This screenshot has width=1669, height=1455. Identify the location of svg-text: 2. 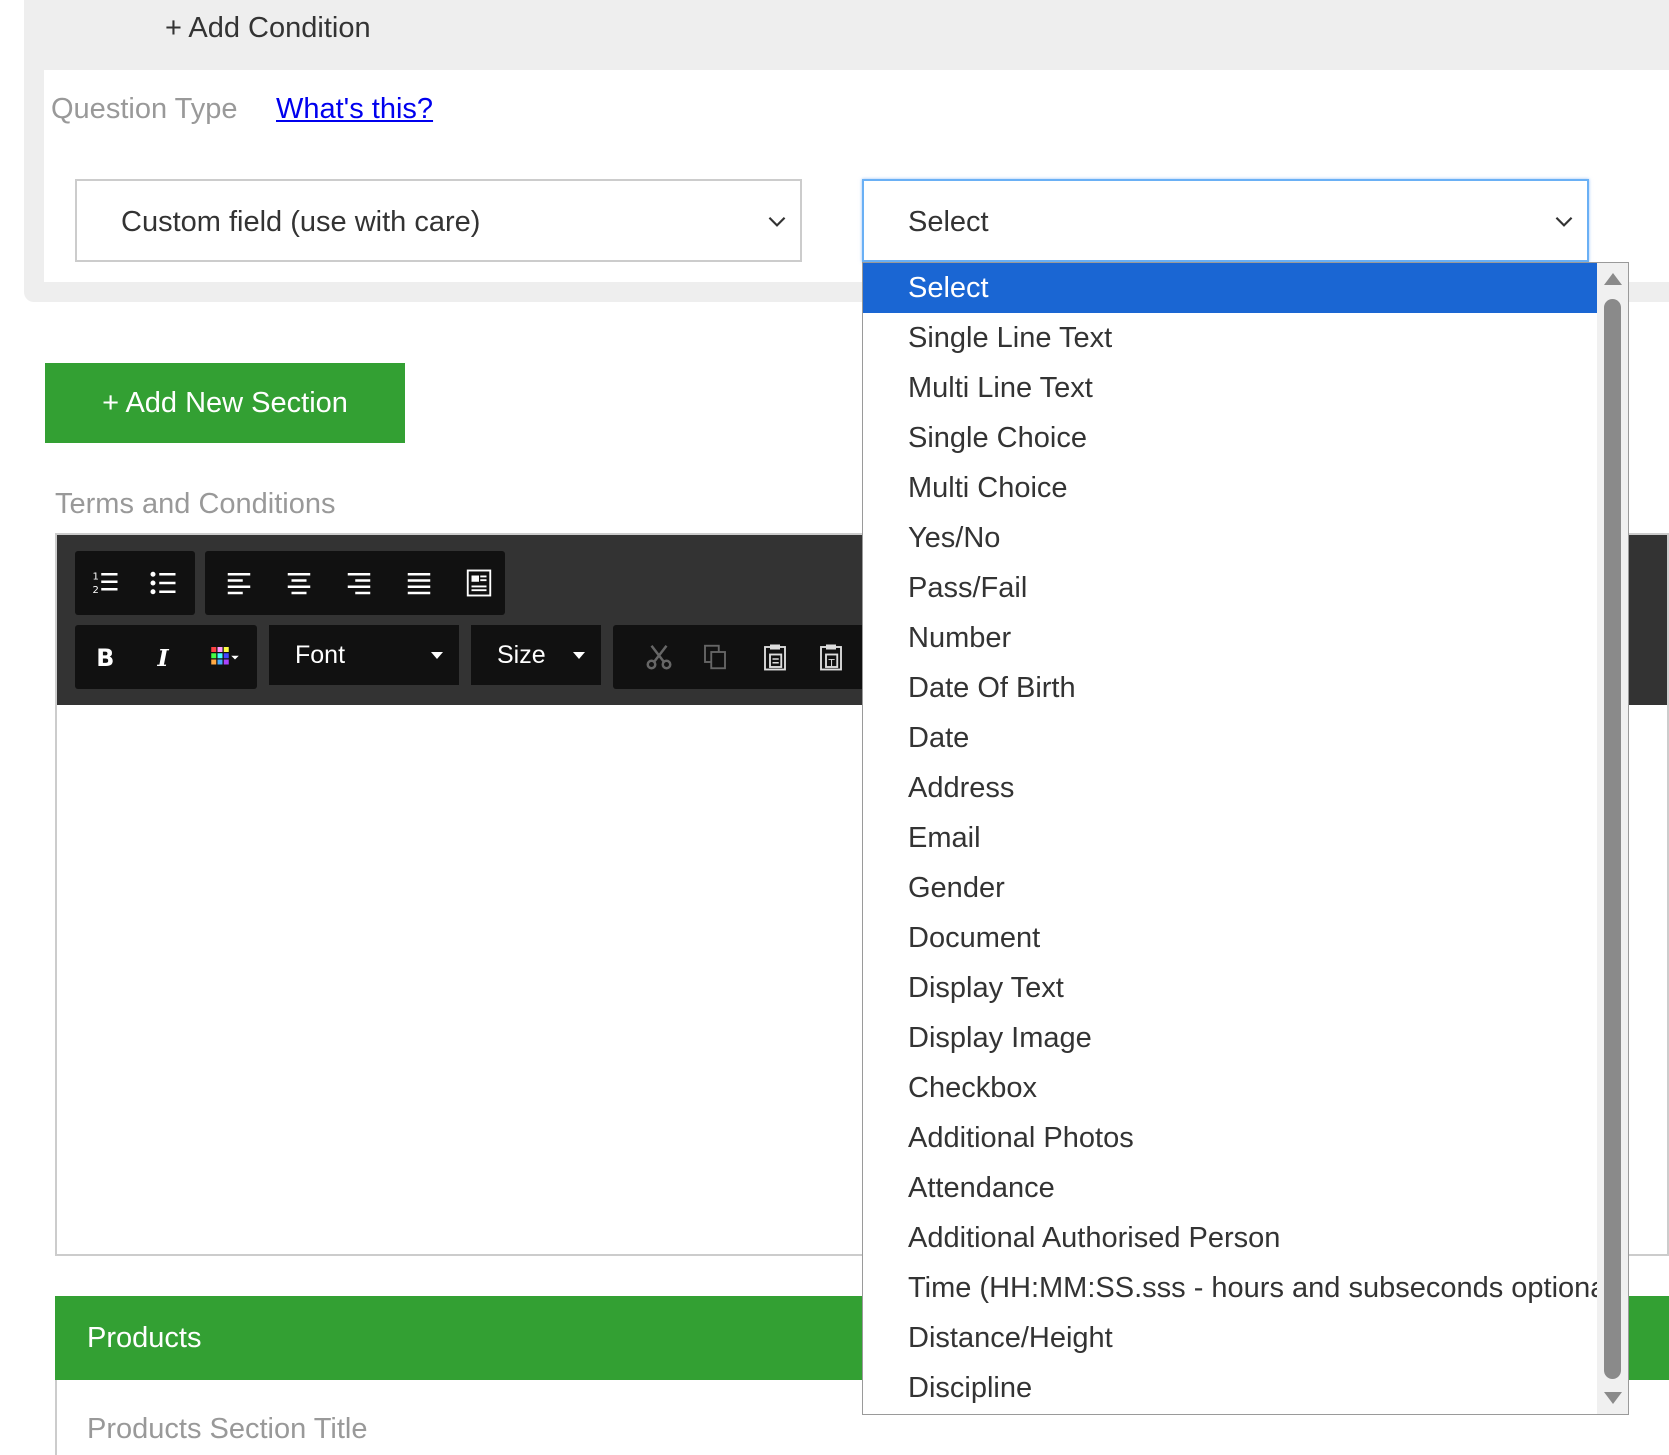
(96, 590).